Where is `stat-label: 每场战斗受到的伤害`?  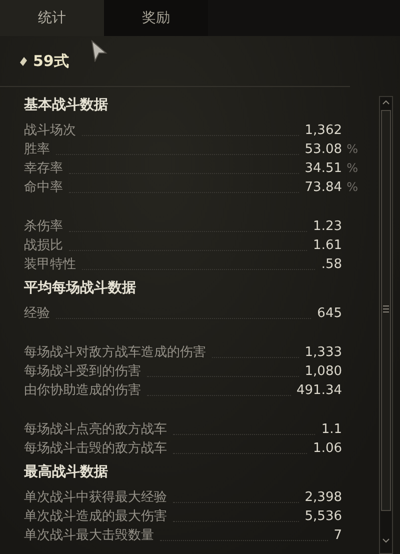 stat-label: 每场战斗受到的伤害 is located at coordinates (82, 371).